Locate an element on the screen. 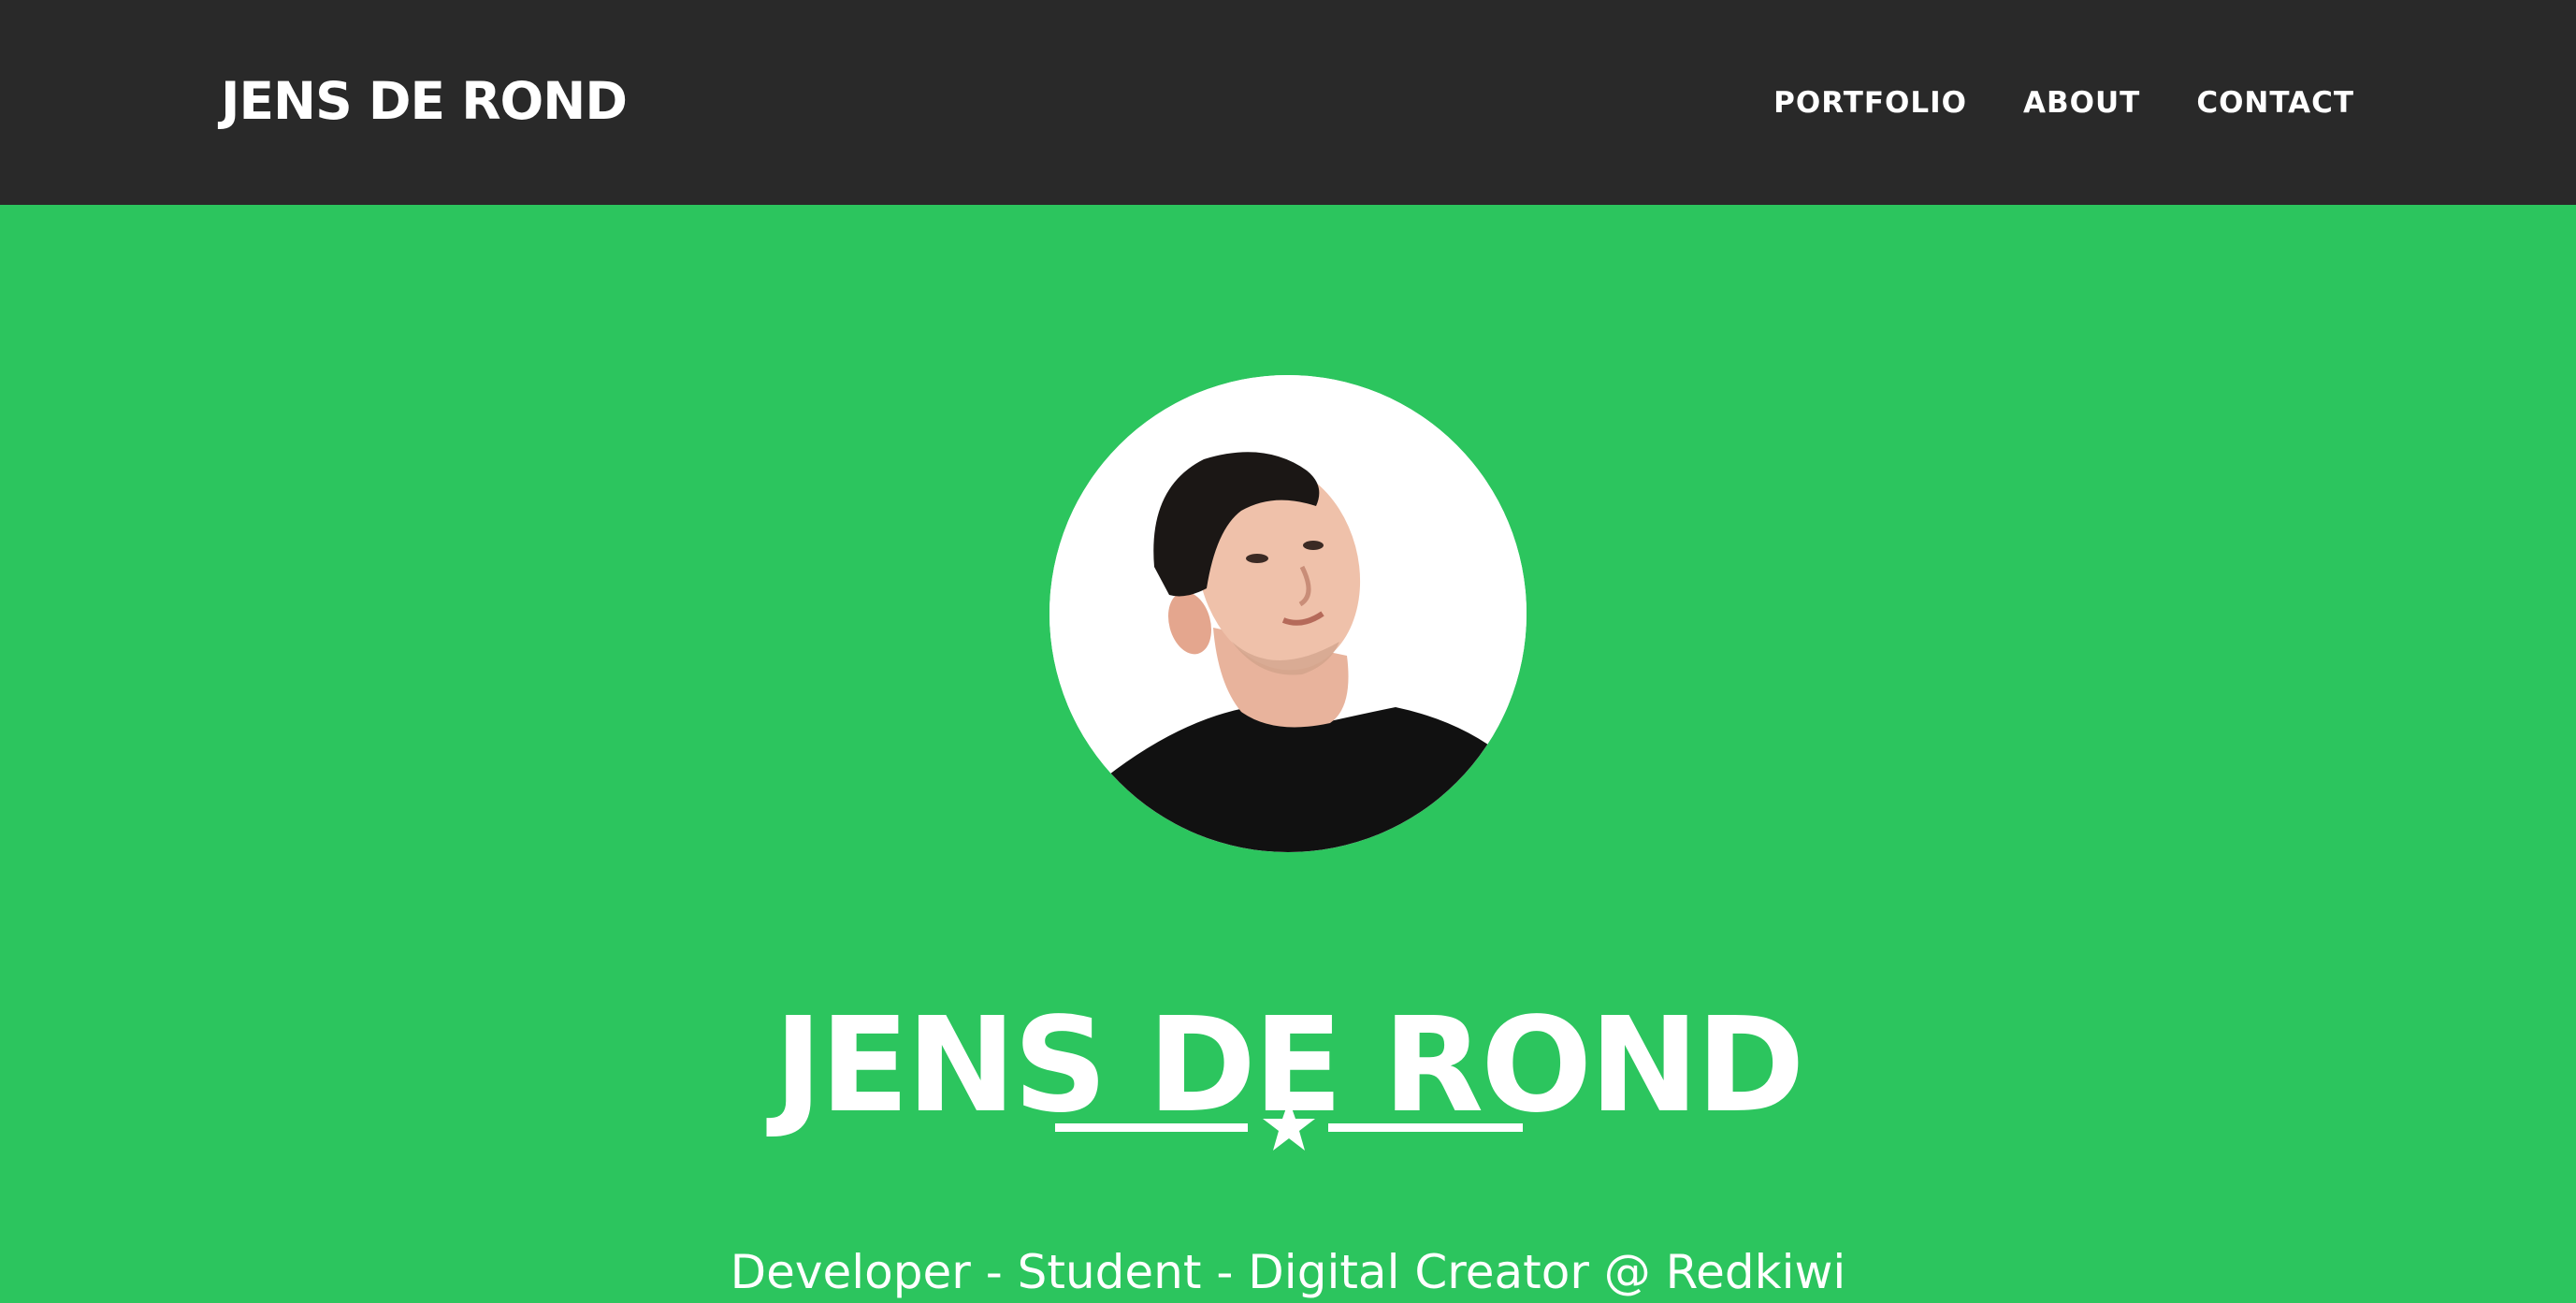 This screenshot has height=1303, width=2576. nav-menu: PORTFOLIO ABOUT CONTACT is located at coordinates (2063, 103).